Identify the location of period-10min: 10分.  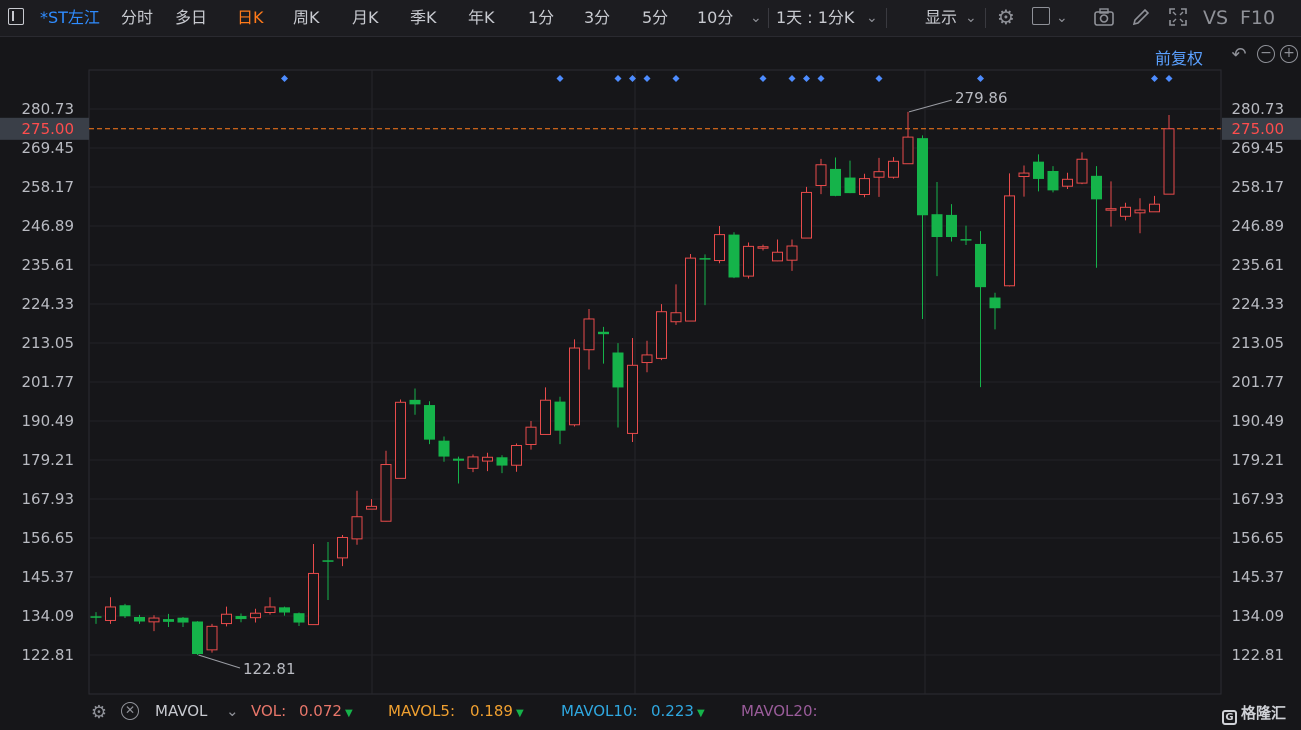
(715, 18).